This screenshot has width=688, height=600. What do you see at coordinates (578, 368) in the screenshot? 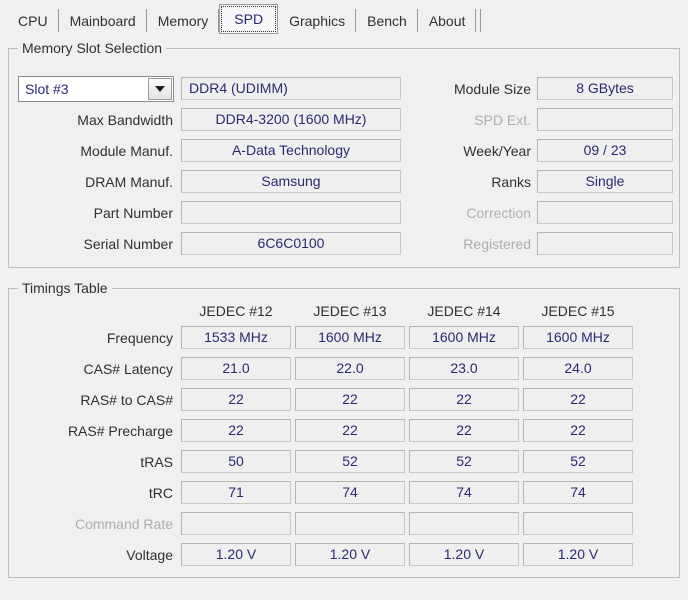
I see `timings-cell: 24.0` at bounding box center [578, 368].